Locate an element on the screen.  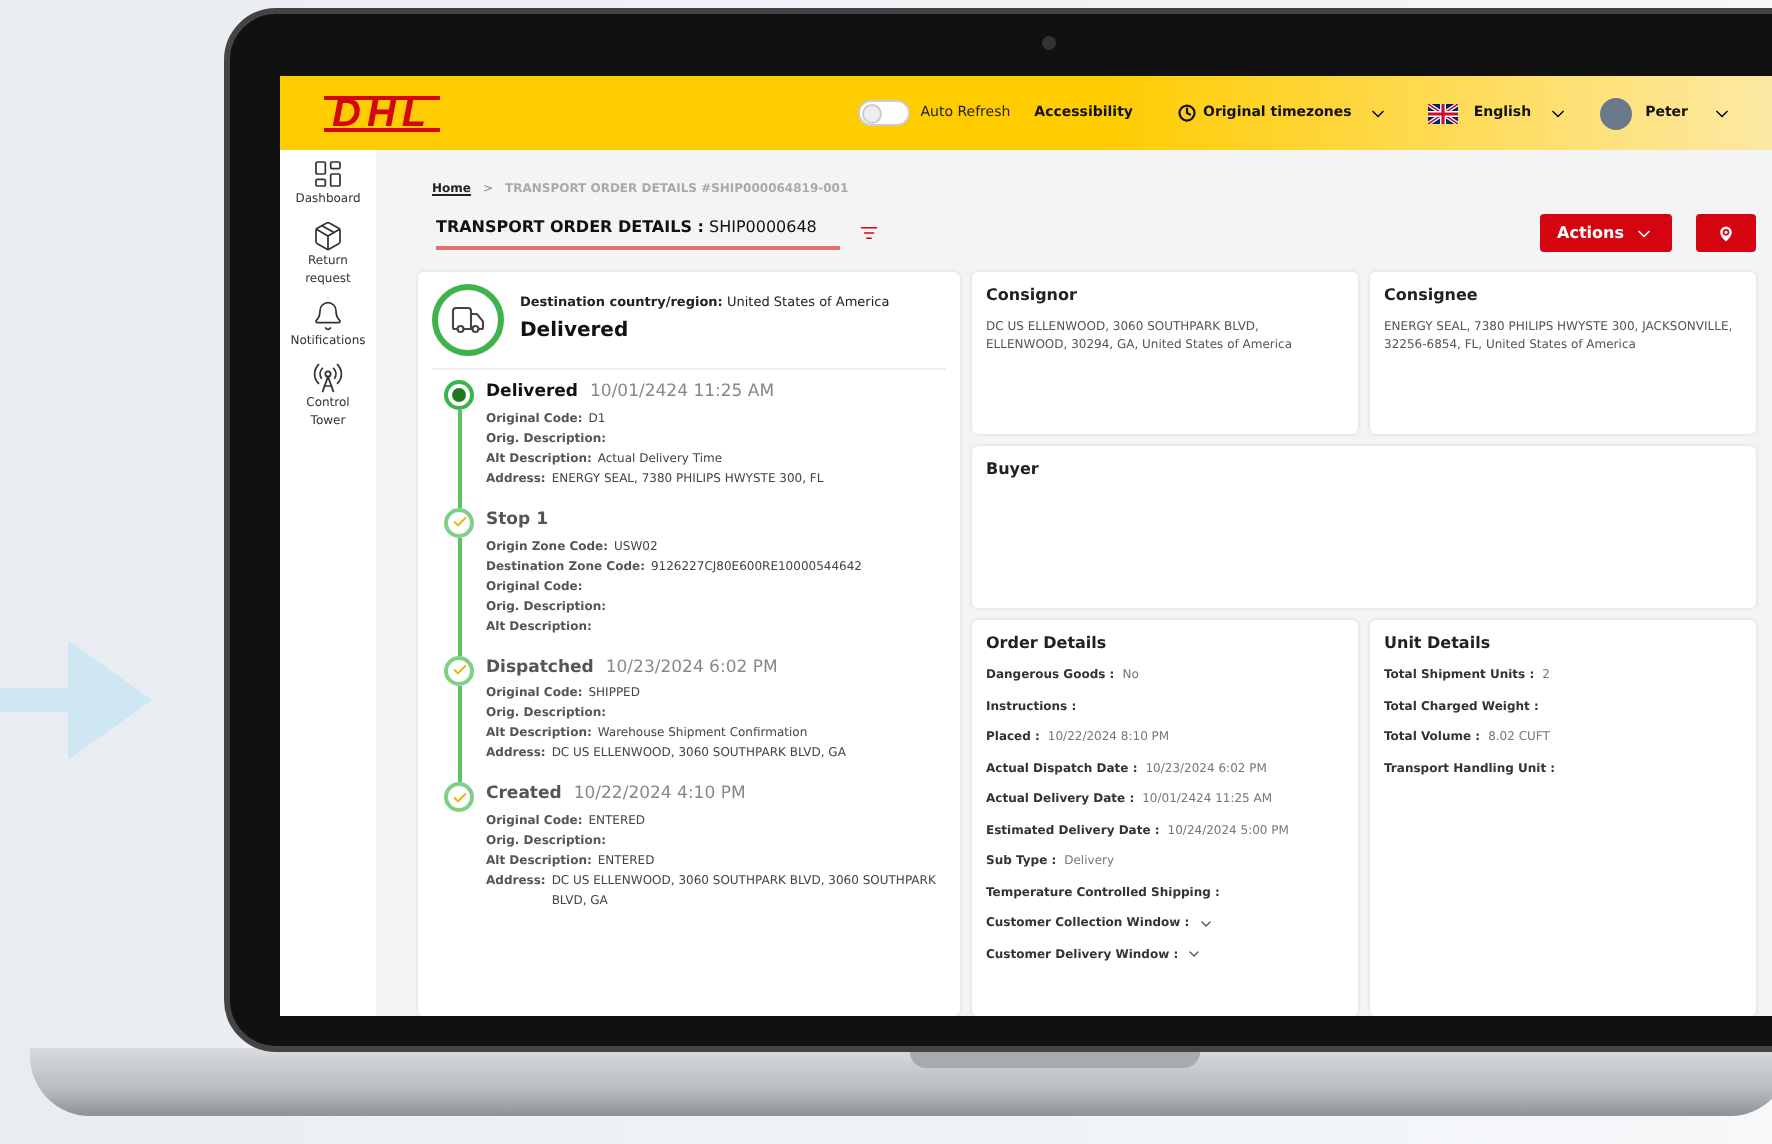
map-pin-icon is located at coordinates (1726, 233).